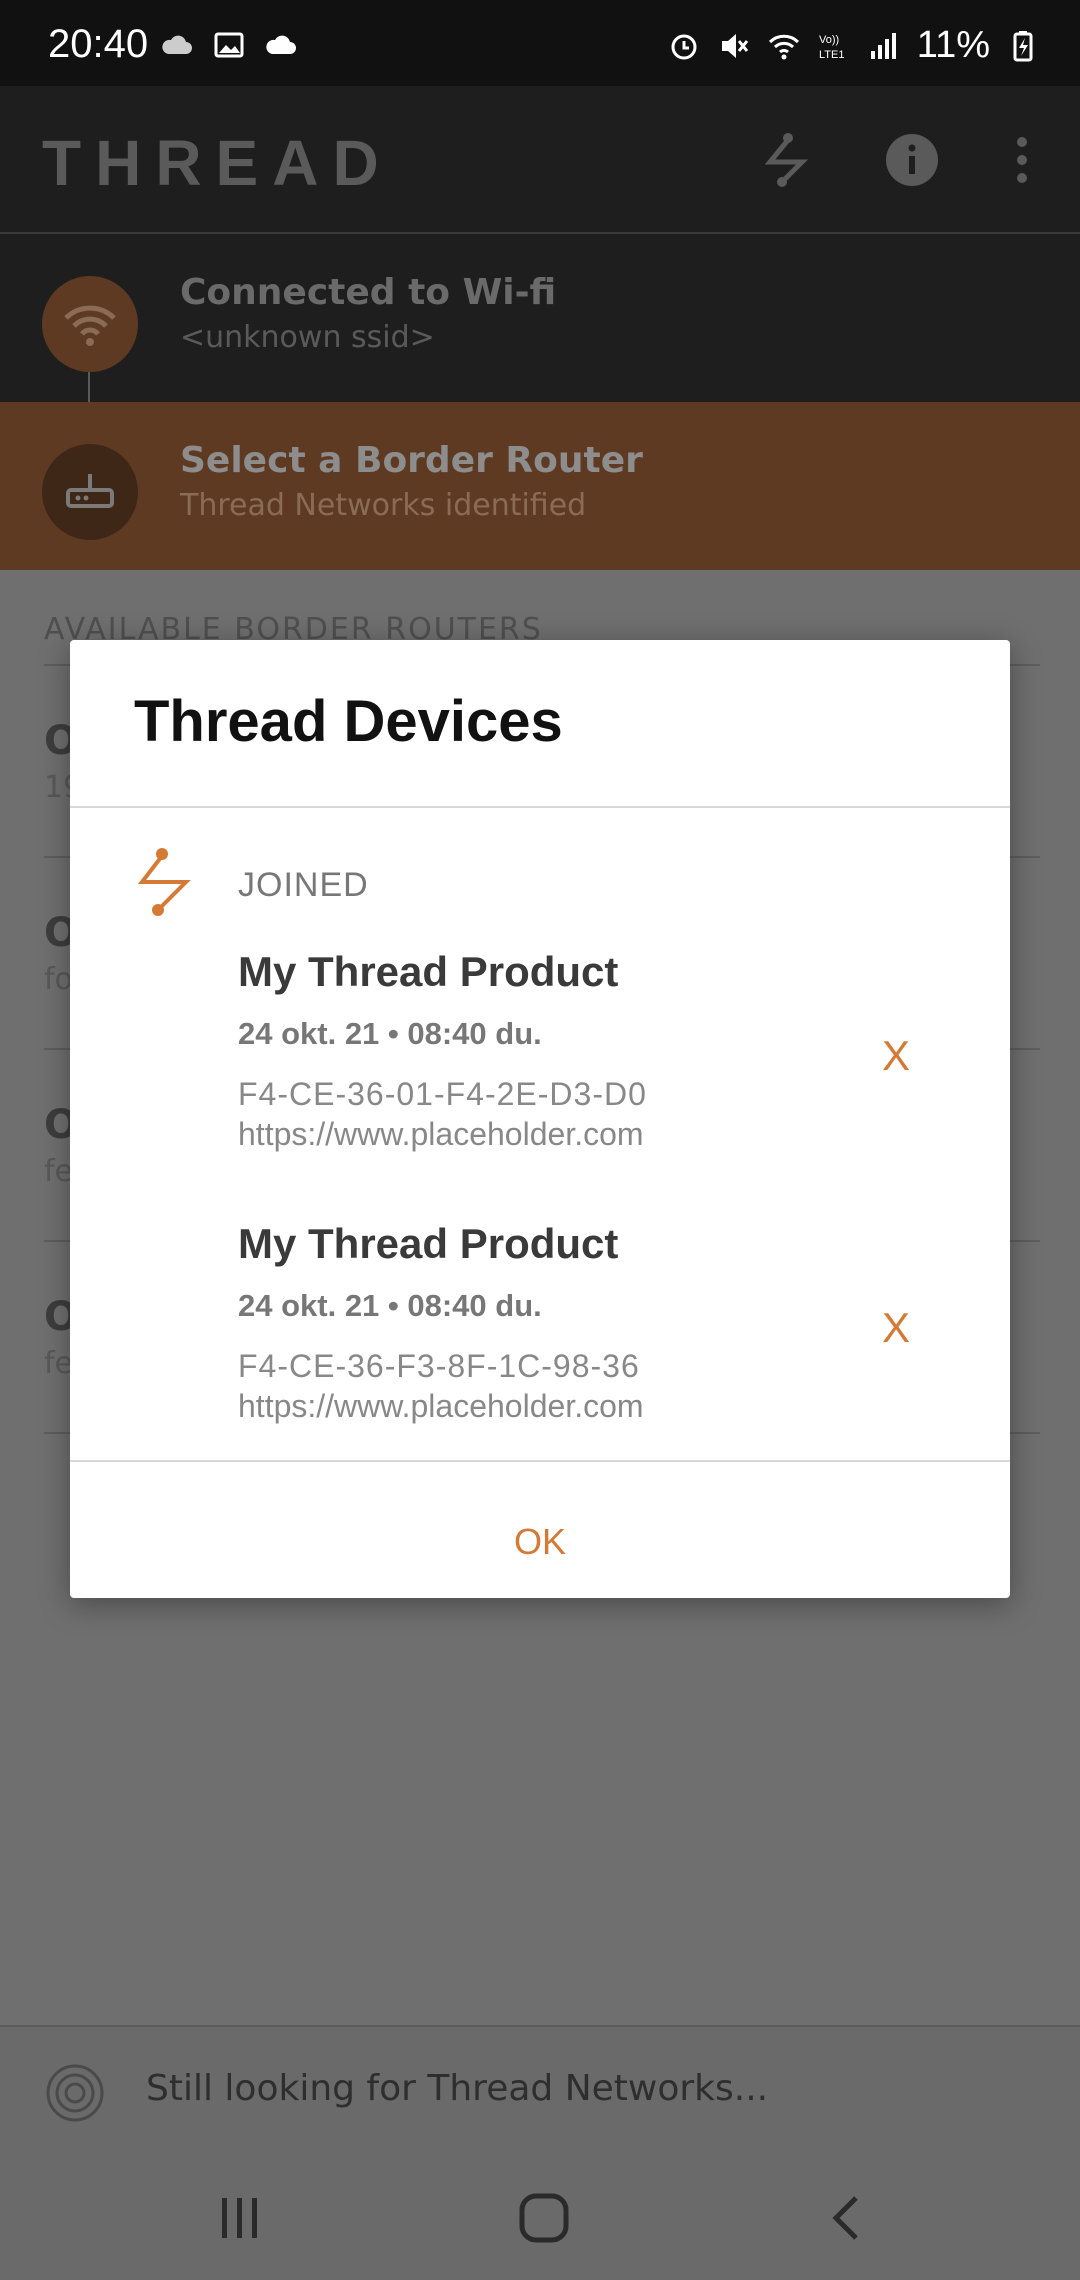 Image resolution: width=1080 pixels, height=2280 pixels. I want to click on status-bar: 20:40 Vo)) LTE1 11%, so click(540, 43).